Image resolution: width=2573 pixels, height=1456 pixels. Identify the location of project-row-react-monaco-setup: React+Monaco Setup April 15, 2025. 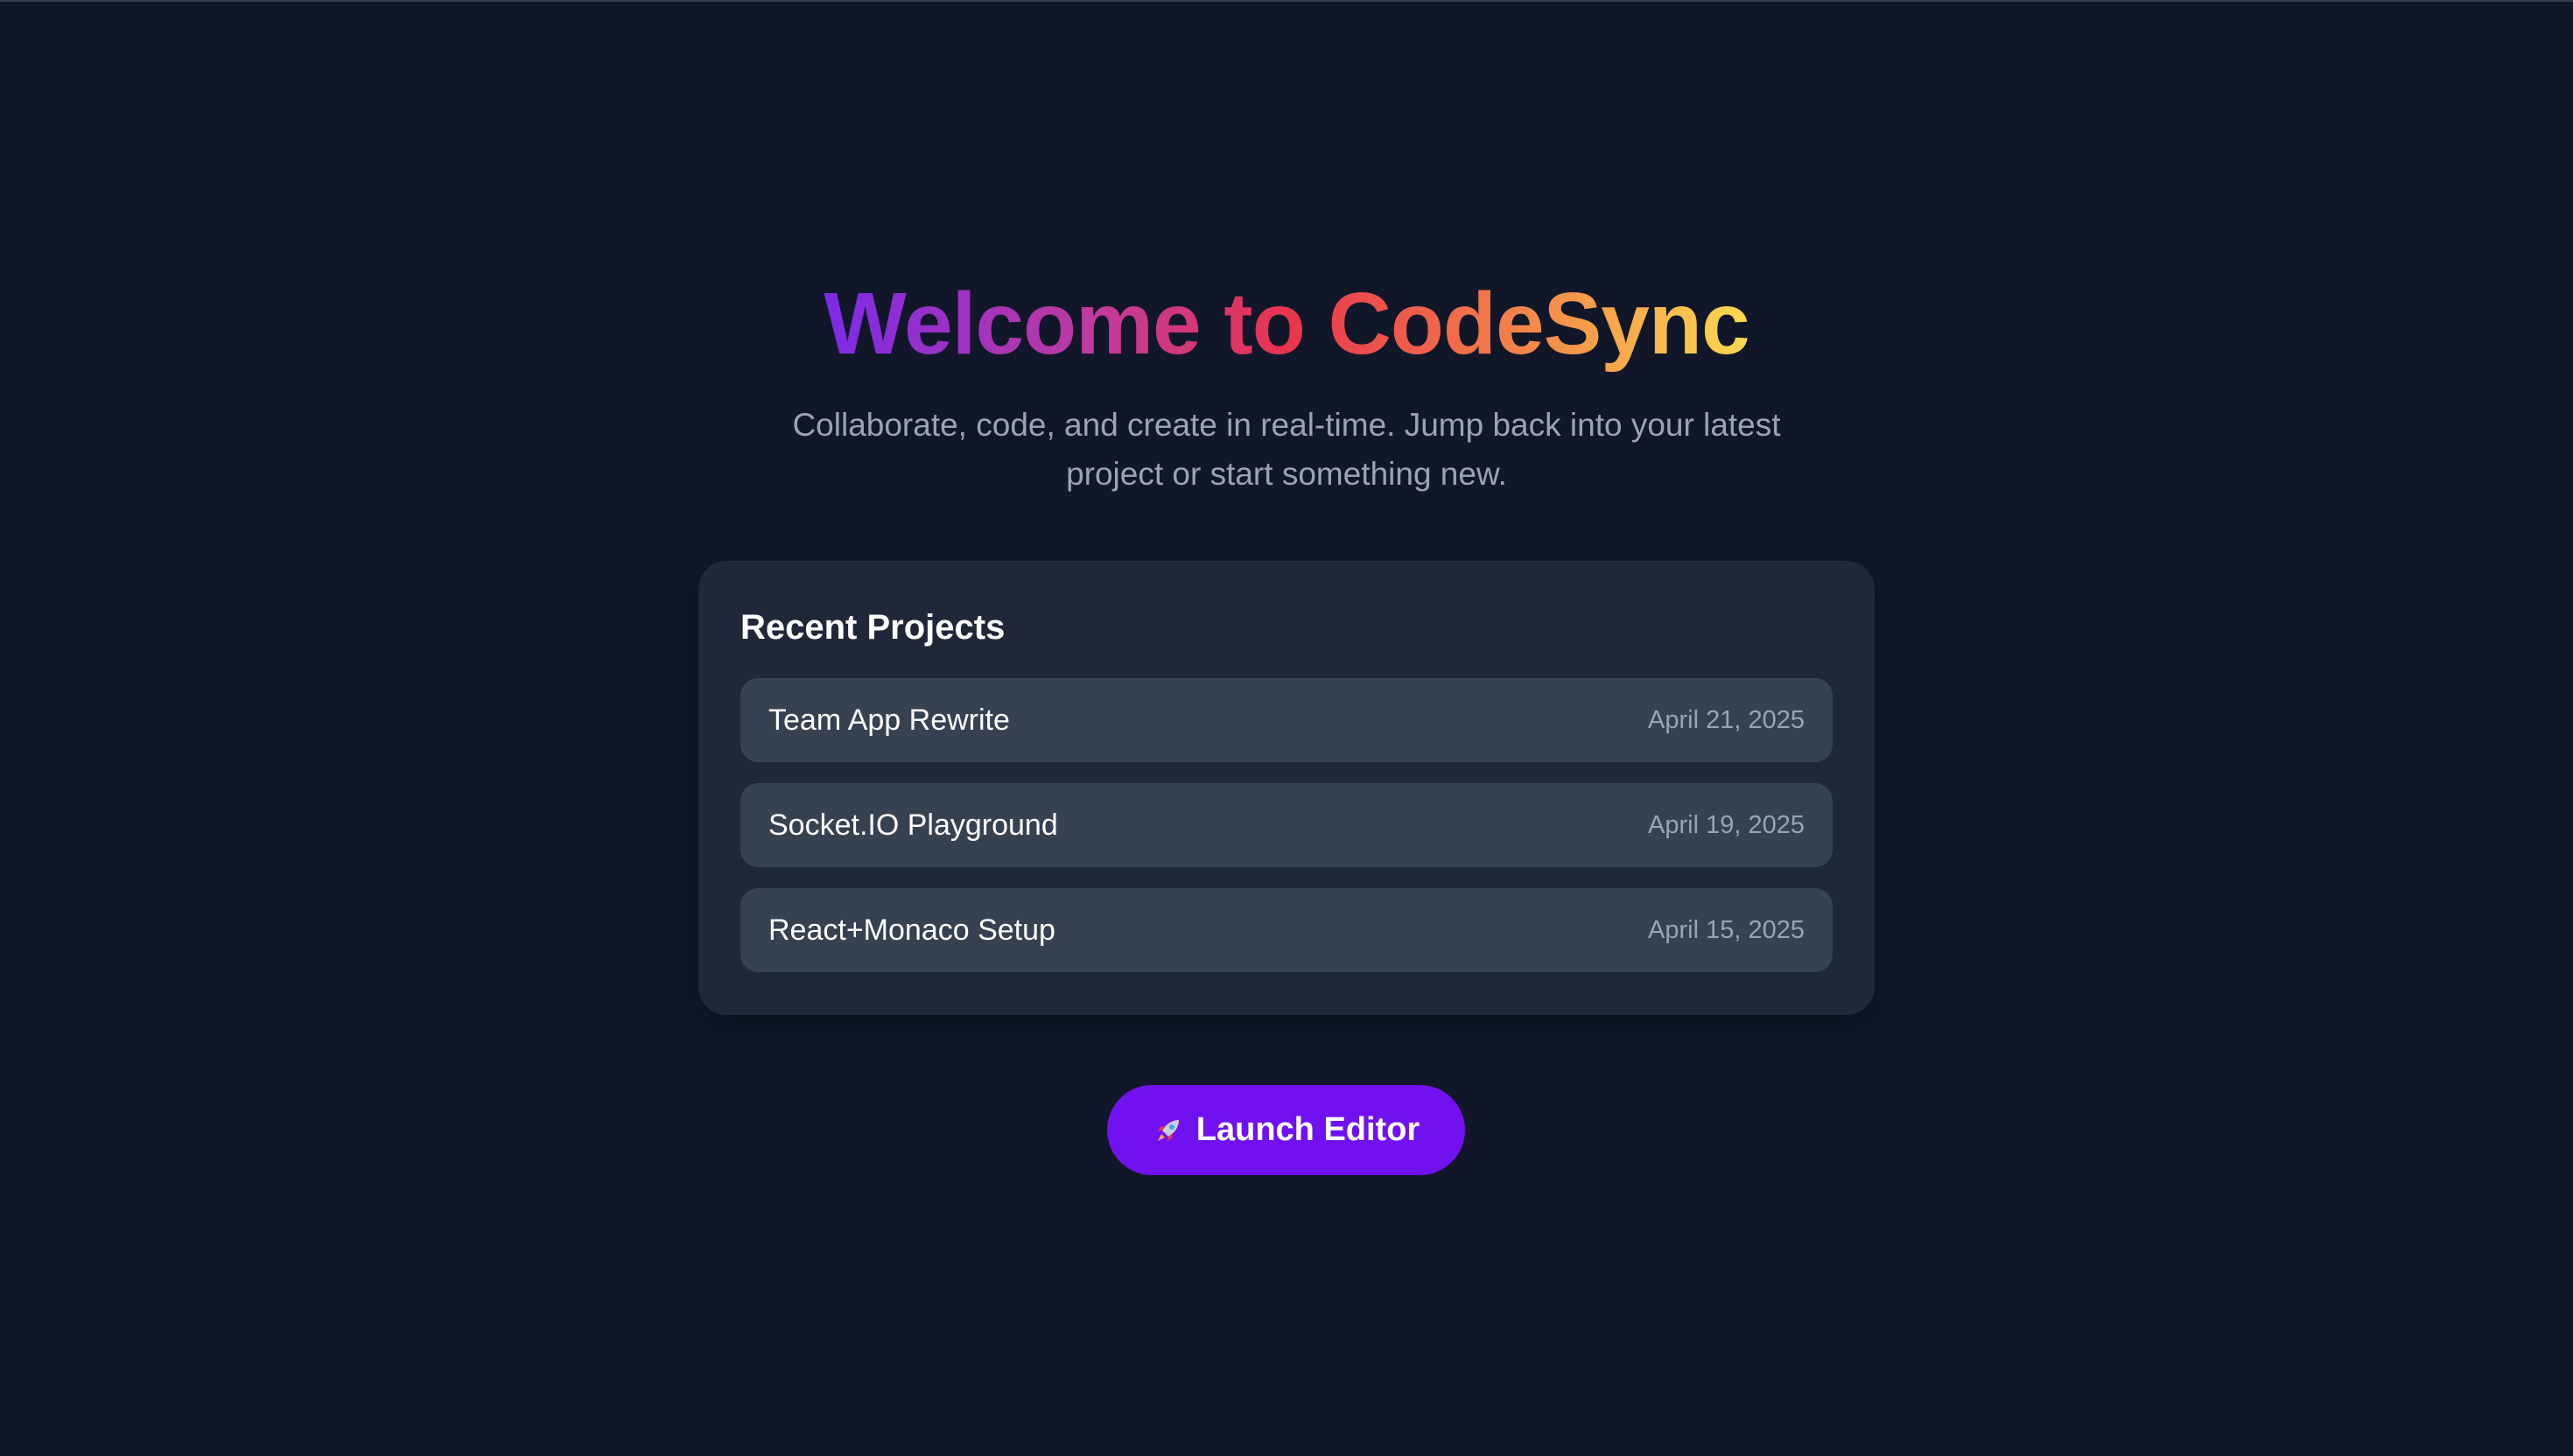
(1286, 930).